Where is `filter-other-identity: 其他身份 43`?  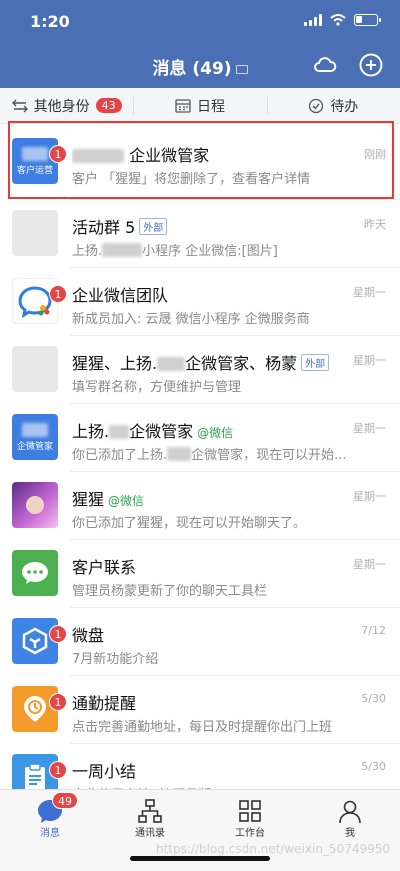
filter-other-identity: 其他身份 43 is located at coordinates (66, 105).